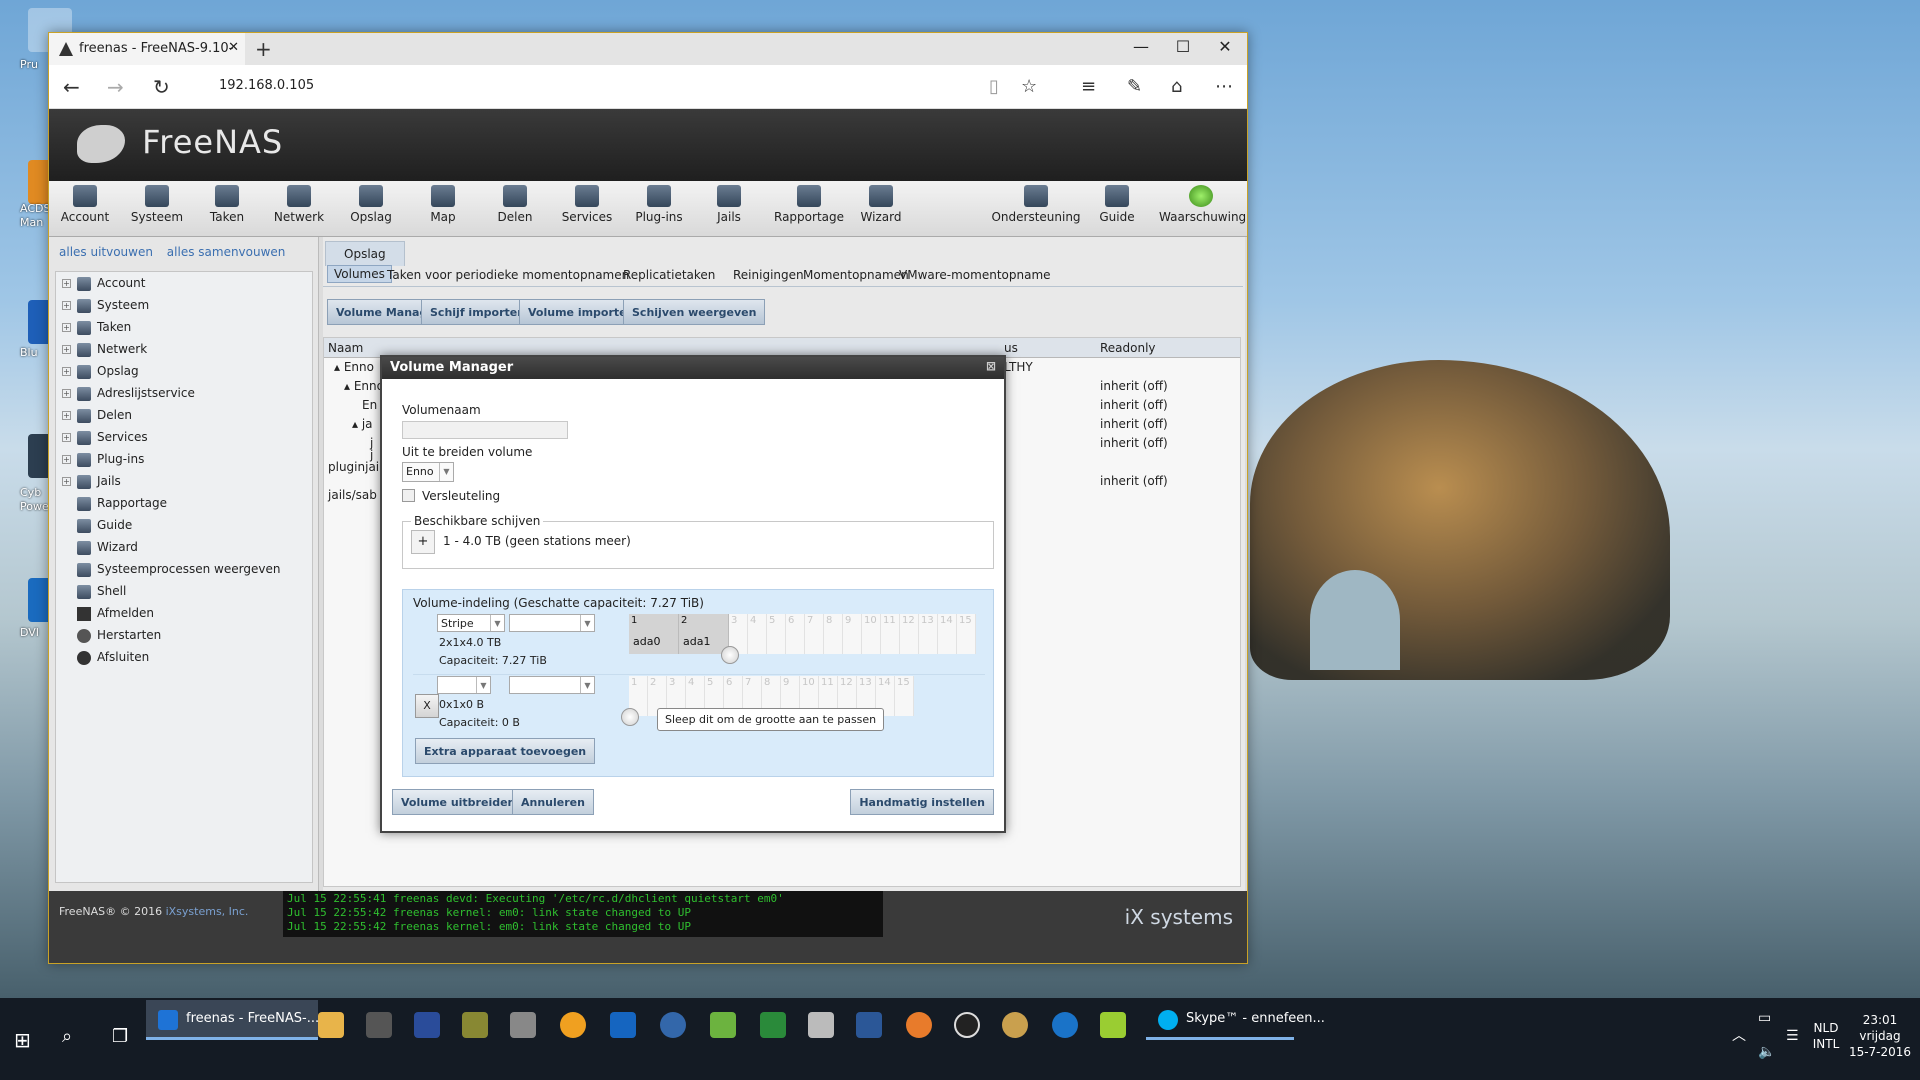 This screenshot has height=1080, width=1920. What do you see at coordinates (723, 1025) in the screenshot?
I see `green-z-app-icon` at bounding box center [723, 1025].